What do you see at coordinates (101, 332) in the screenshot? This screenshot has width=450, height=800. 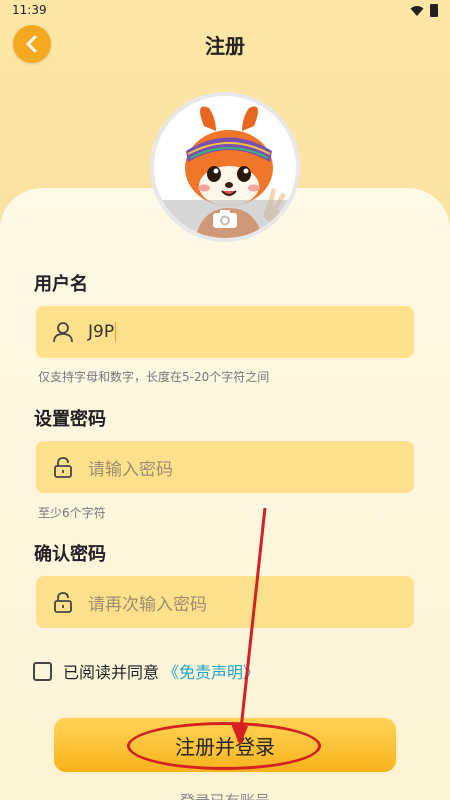 I see `username-value: J9P` at bounding box center [101, 332].